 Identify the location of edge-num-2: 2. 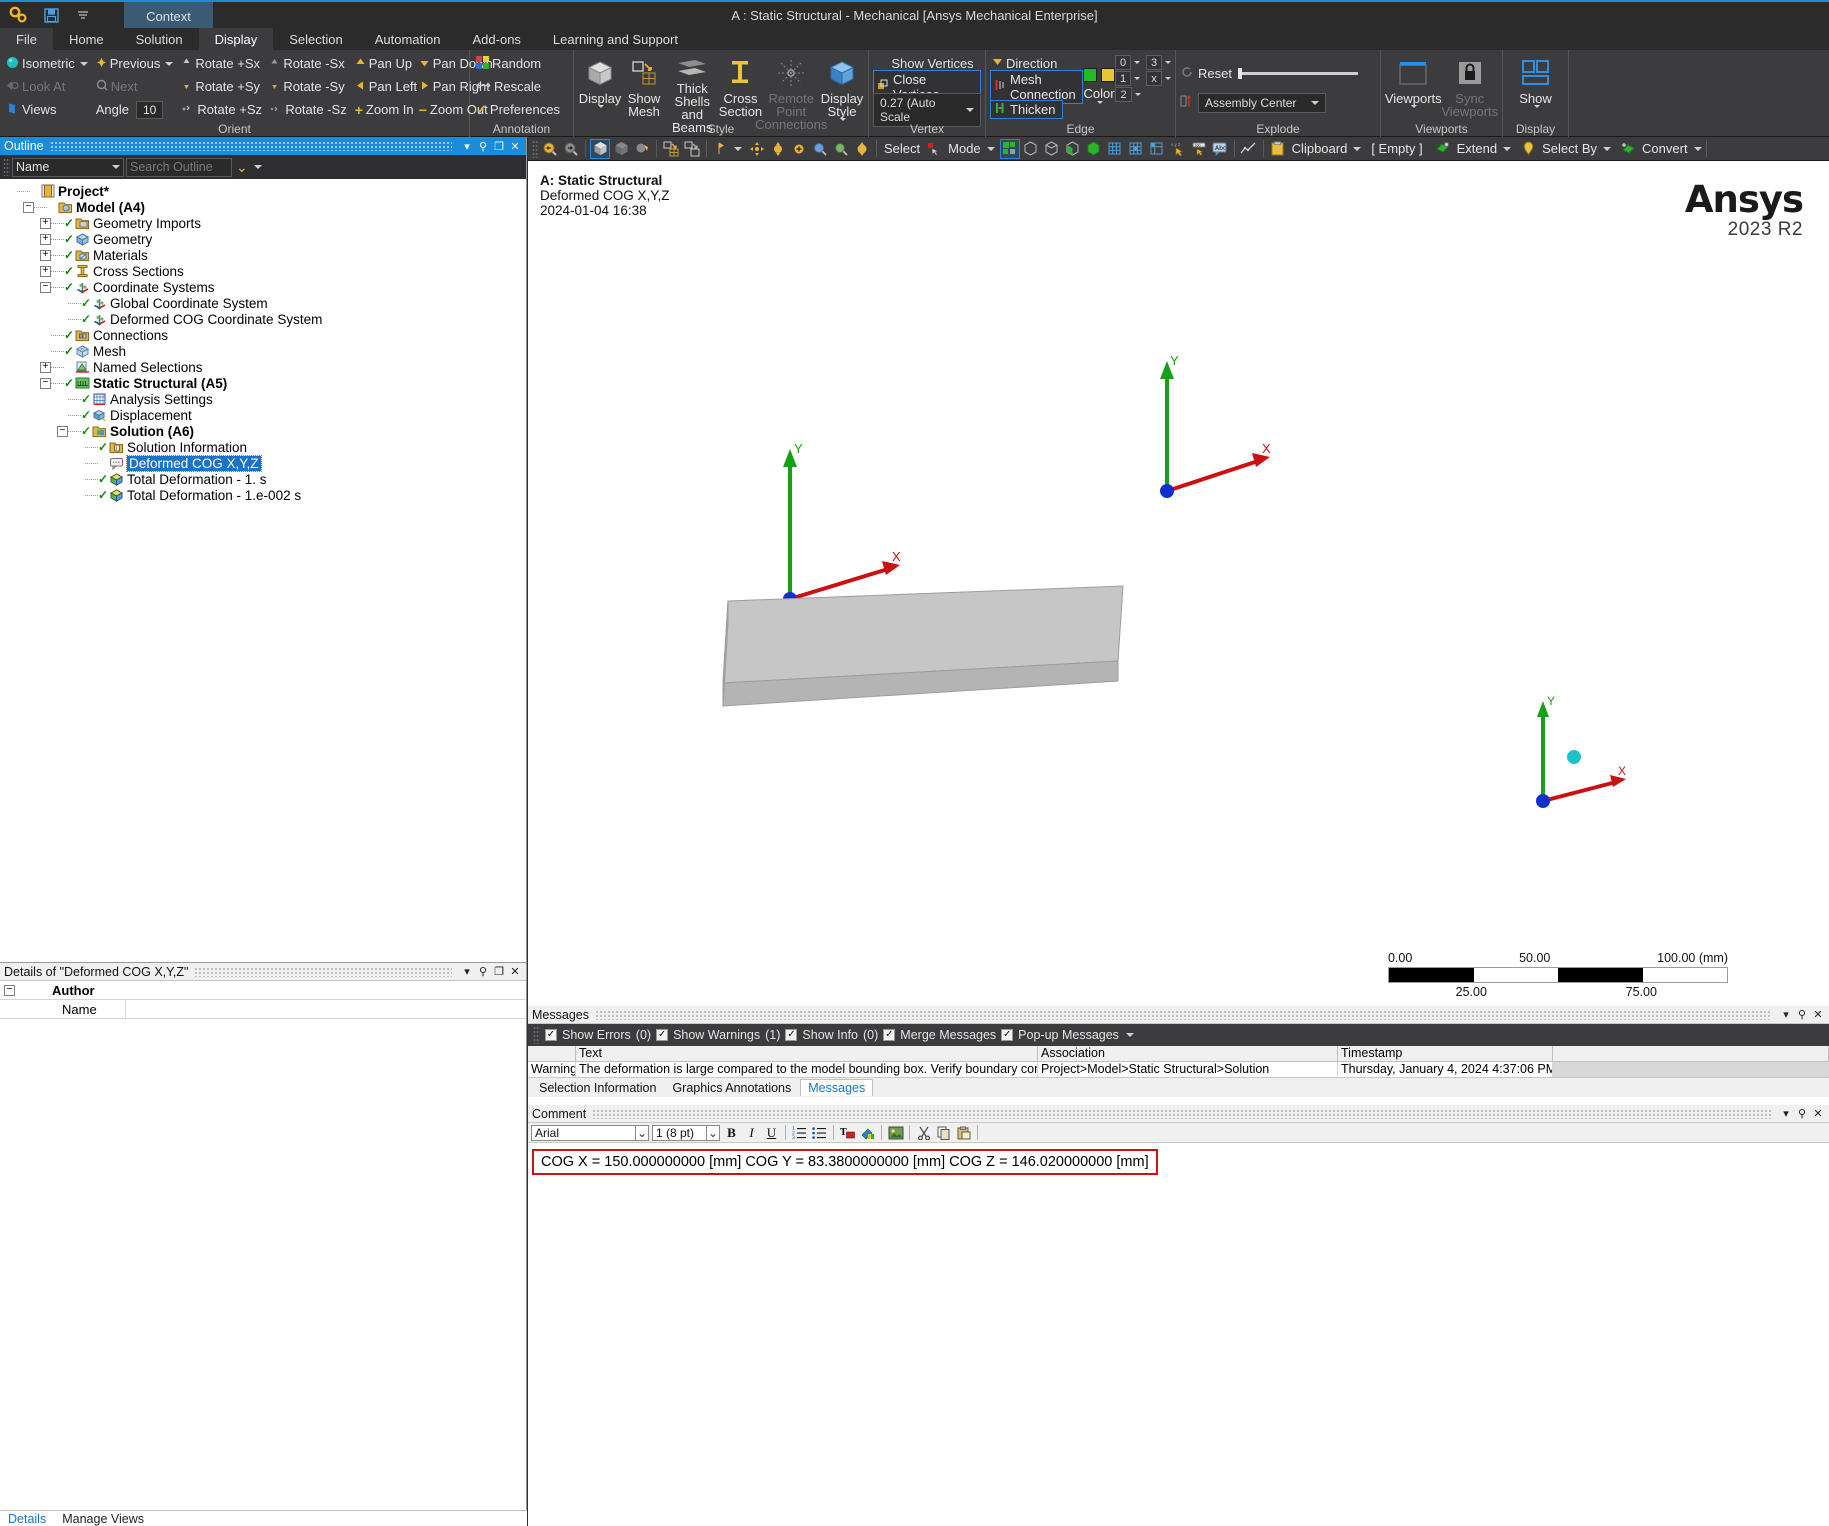
(1123, 94).